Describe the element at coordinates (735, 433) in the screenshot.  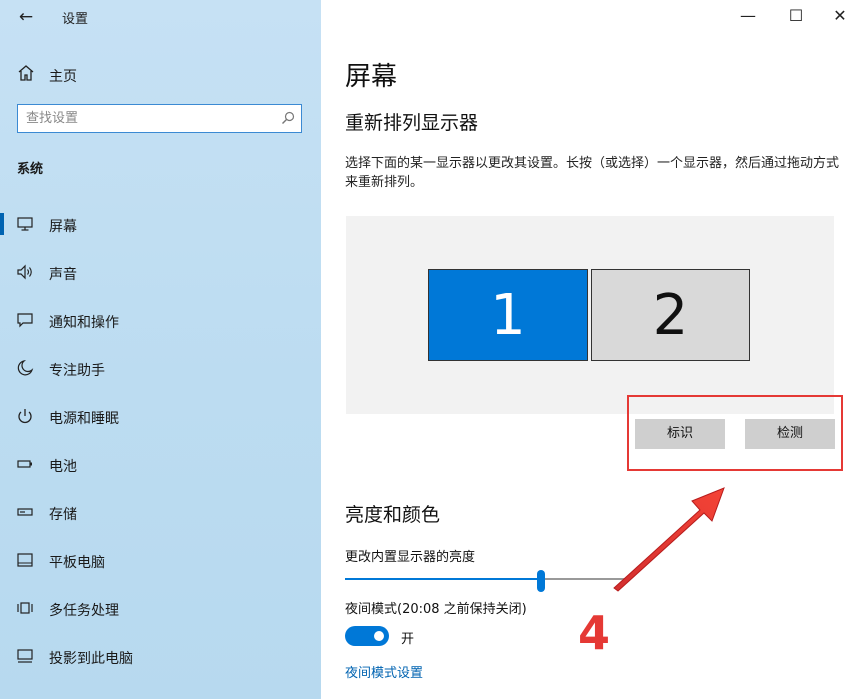
I see `annotation-highlight-box` at that location.